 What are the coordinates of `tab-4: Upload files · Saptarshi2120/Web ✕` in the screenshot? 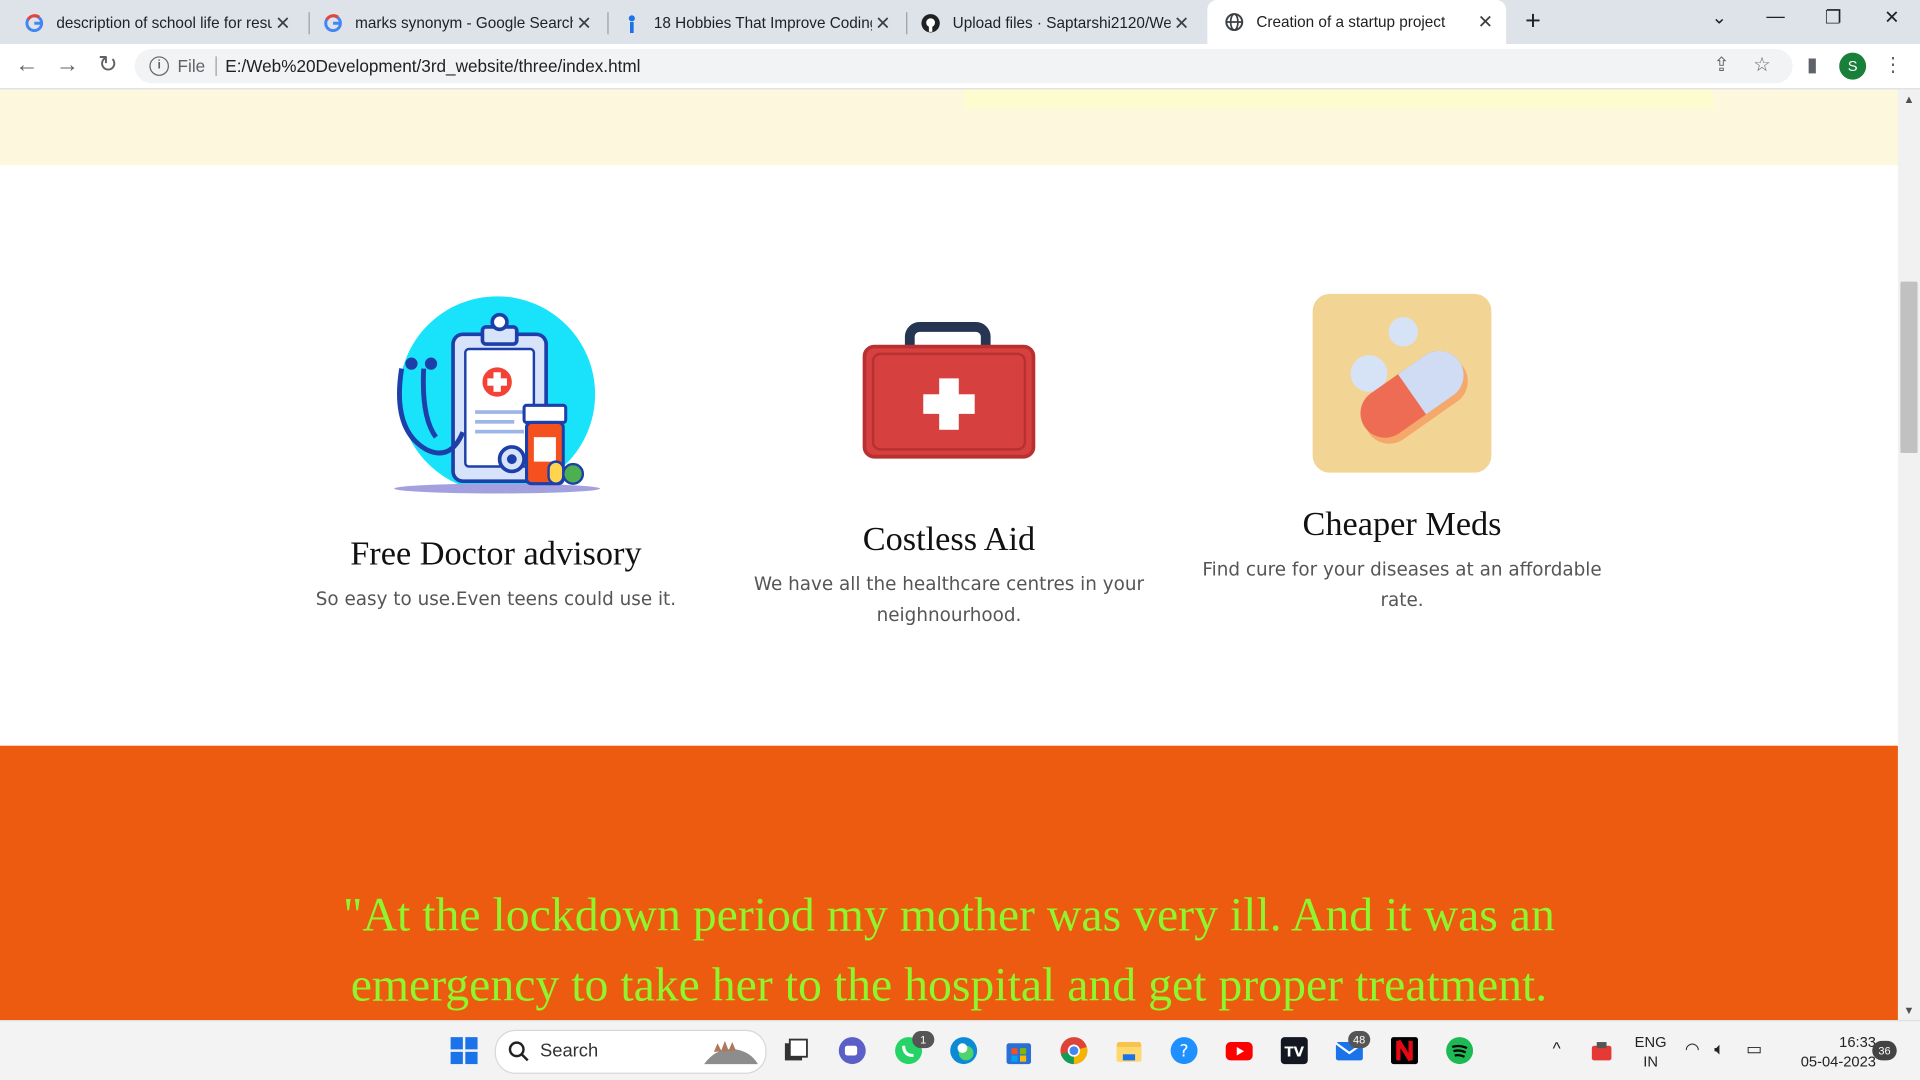 It's located at (1053, 23).